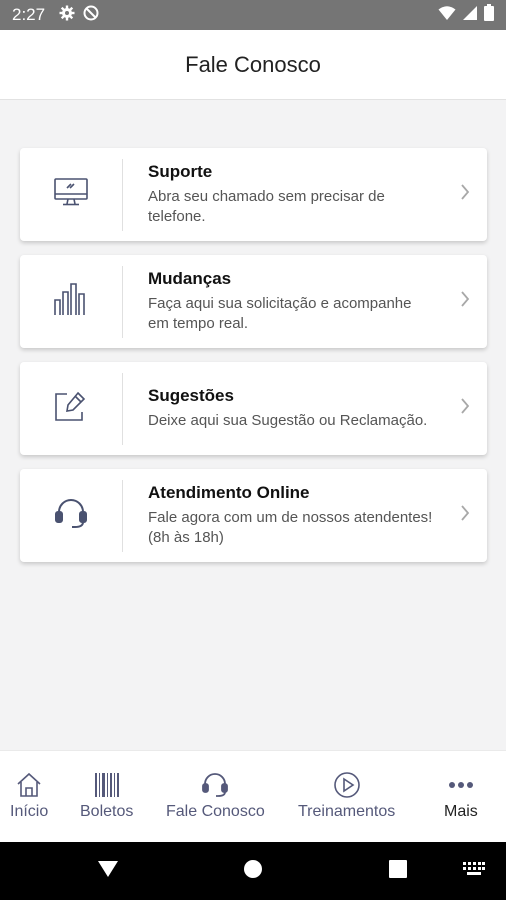 This screenshot has height=900, width=506. Describe the element at coordinates (29, 785) in the screenshot. I see `home-icon` at that location.